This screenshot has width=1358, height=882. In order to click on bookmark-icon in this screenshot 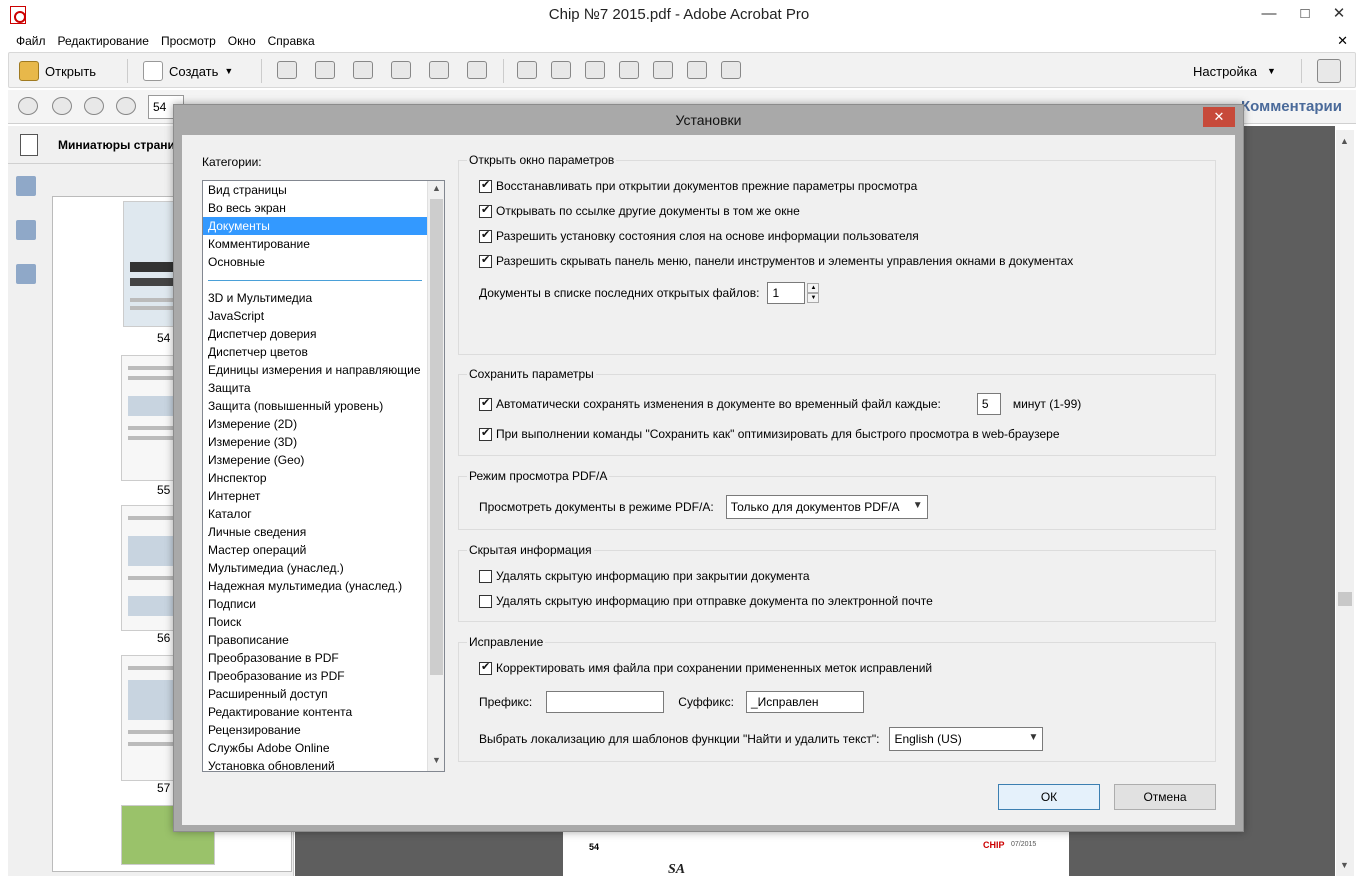, I will do `click(26, 186)`.